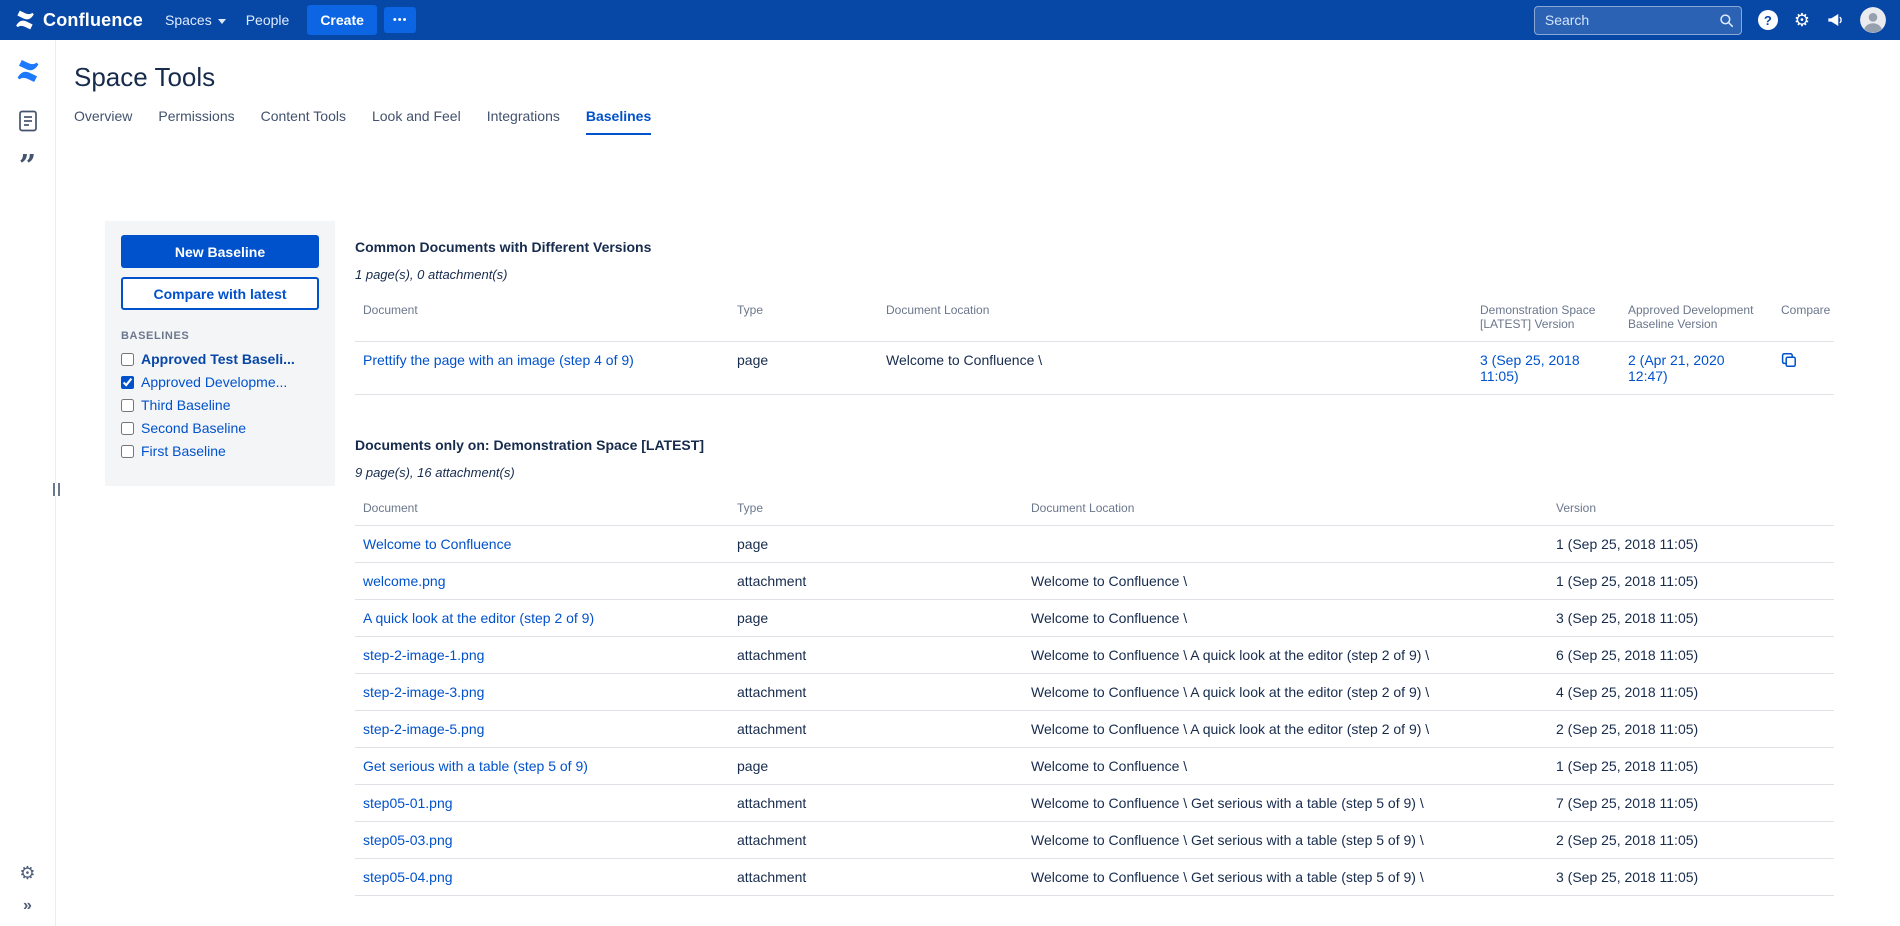  I want to click on user-avatar, so click(1873, 20).